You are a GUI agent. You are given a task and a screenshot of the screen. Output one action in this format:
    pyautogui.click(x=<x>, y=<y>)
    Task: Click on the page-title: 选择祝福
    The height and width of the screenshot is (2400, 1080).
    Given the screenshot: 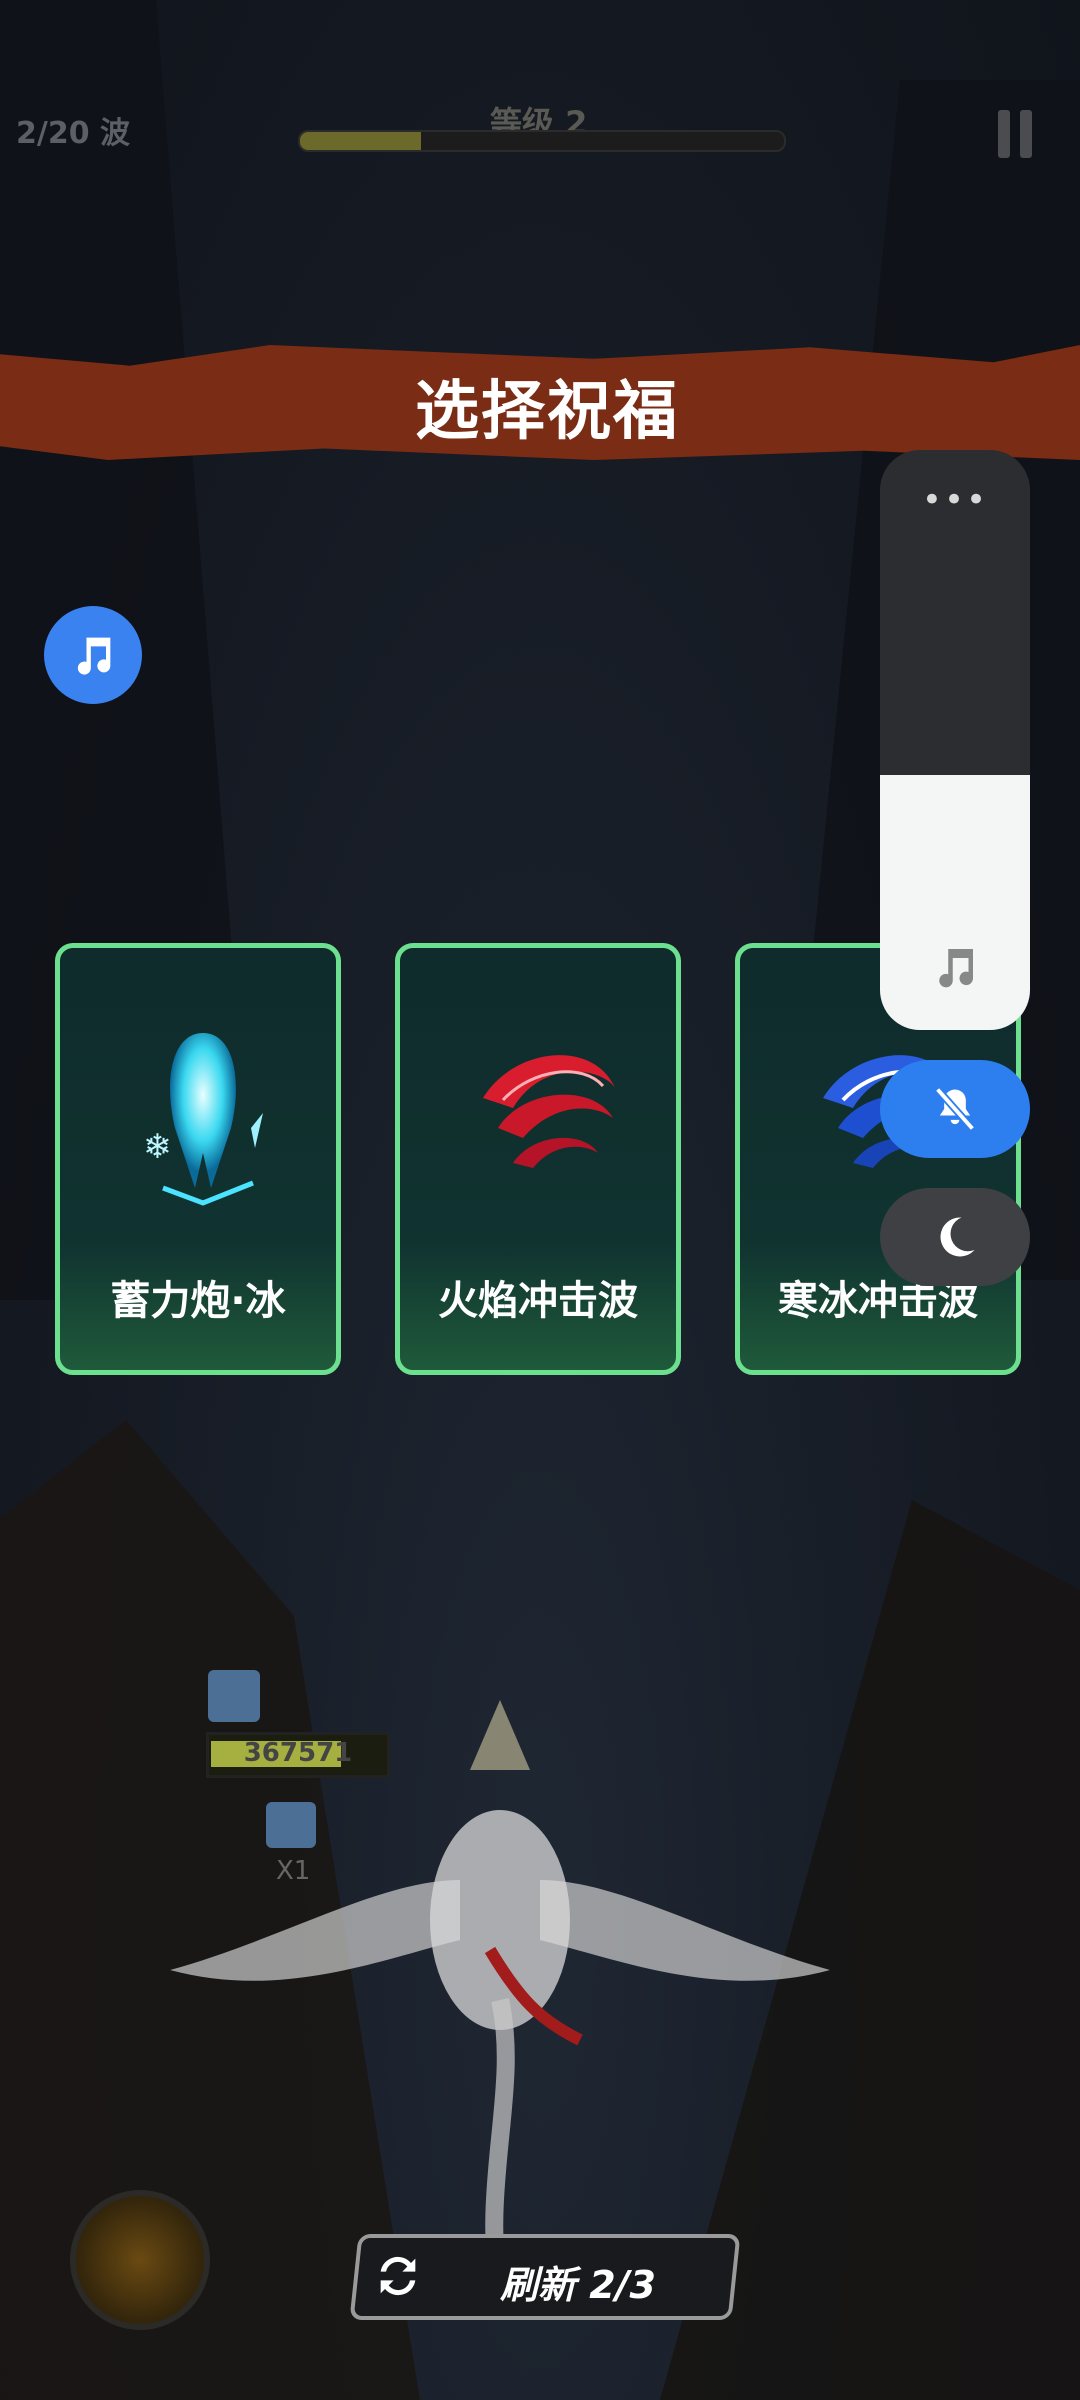 What is the action you would take?
    pyautogui.click(x=547, y=412)
    